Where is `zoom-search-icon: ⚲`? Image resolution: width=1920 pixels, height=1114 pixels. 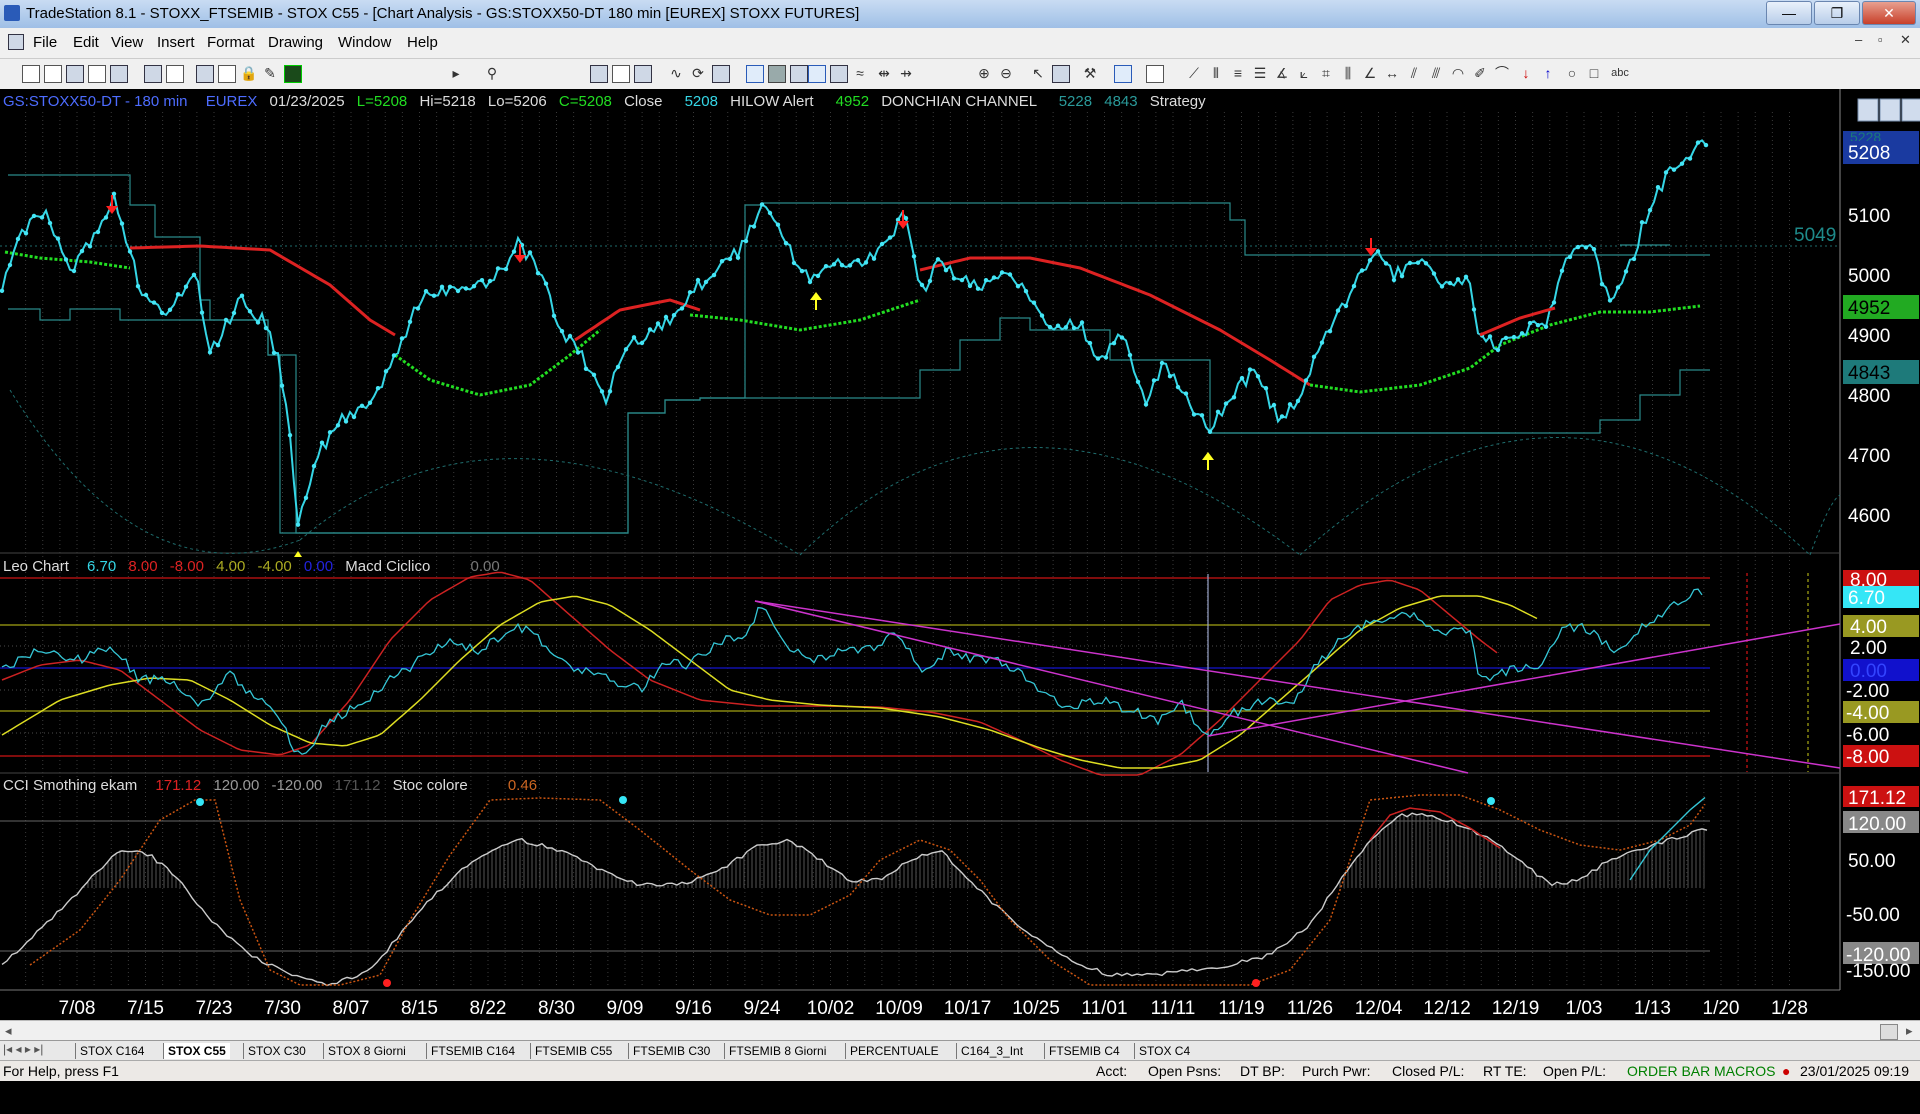
zoom-search-icon: ⚲ is located at coordinates (492, 73).